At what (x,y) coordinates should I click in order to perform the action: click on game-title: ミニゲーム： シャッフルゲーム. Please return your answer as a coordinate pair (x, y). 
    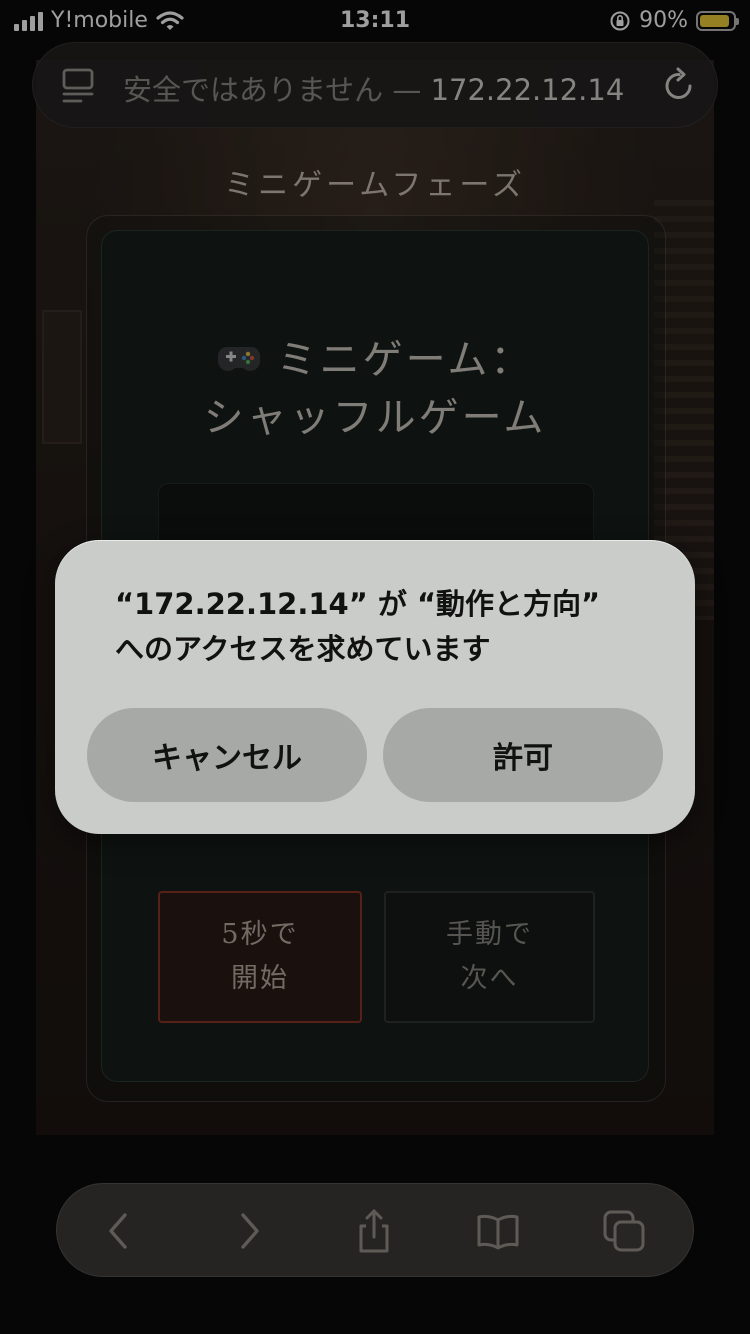
    Looking at the image, I should click on (375, 389).